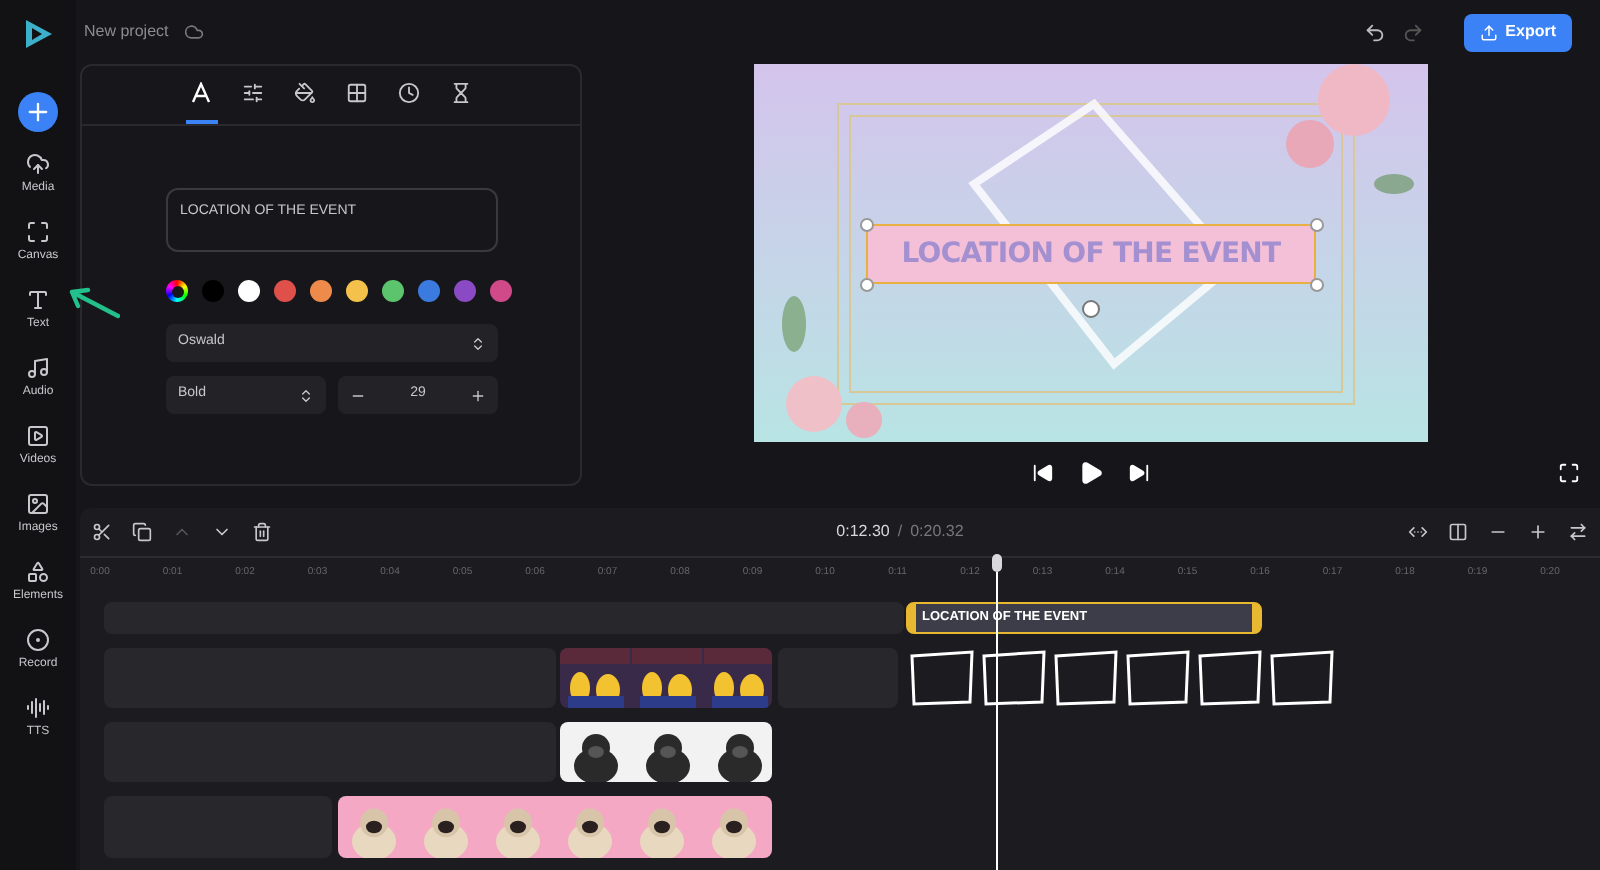 Image resolution: width=1600 pixels, height=870 pixels. Describe the element at coordinates (1043, 473) in the screenshot. I see `skip-back-icon` at that location.